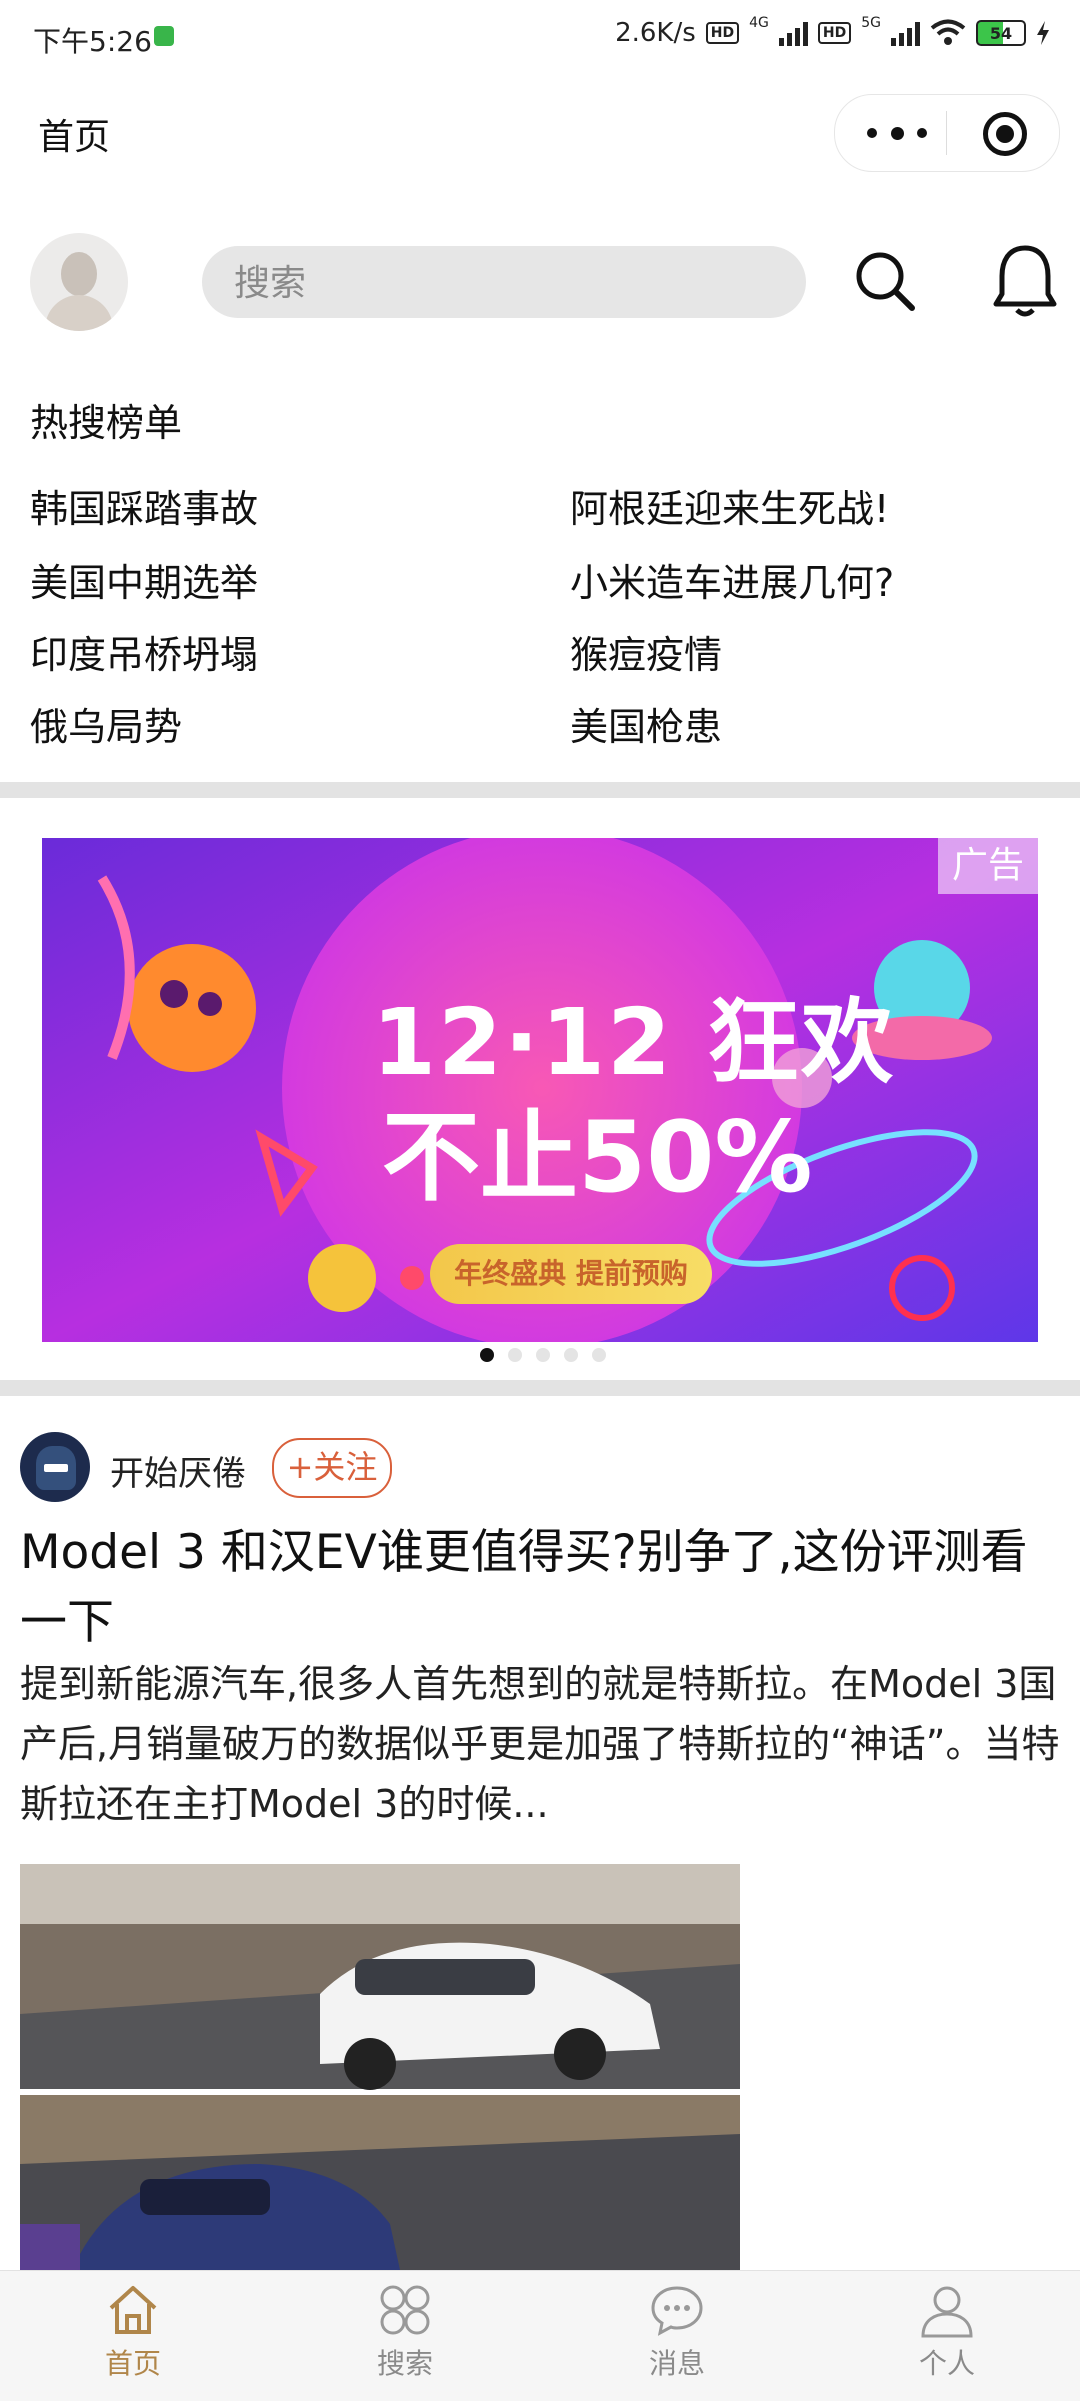 The height and width of the screenshot is (2401, 1080). Describe the element at coordinates (133, 2310) in the screenshot. I see `home-icon` at that location.